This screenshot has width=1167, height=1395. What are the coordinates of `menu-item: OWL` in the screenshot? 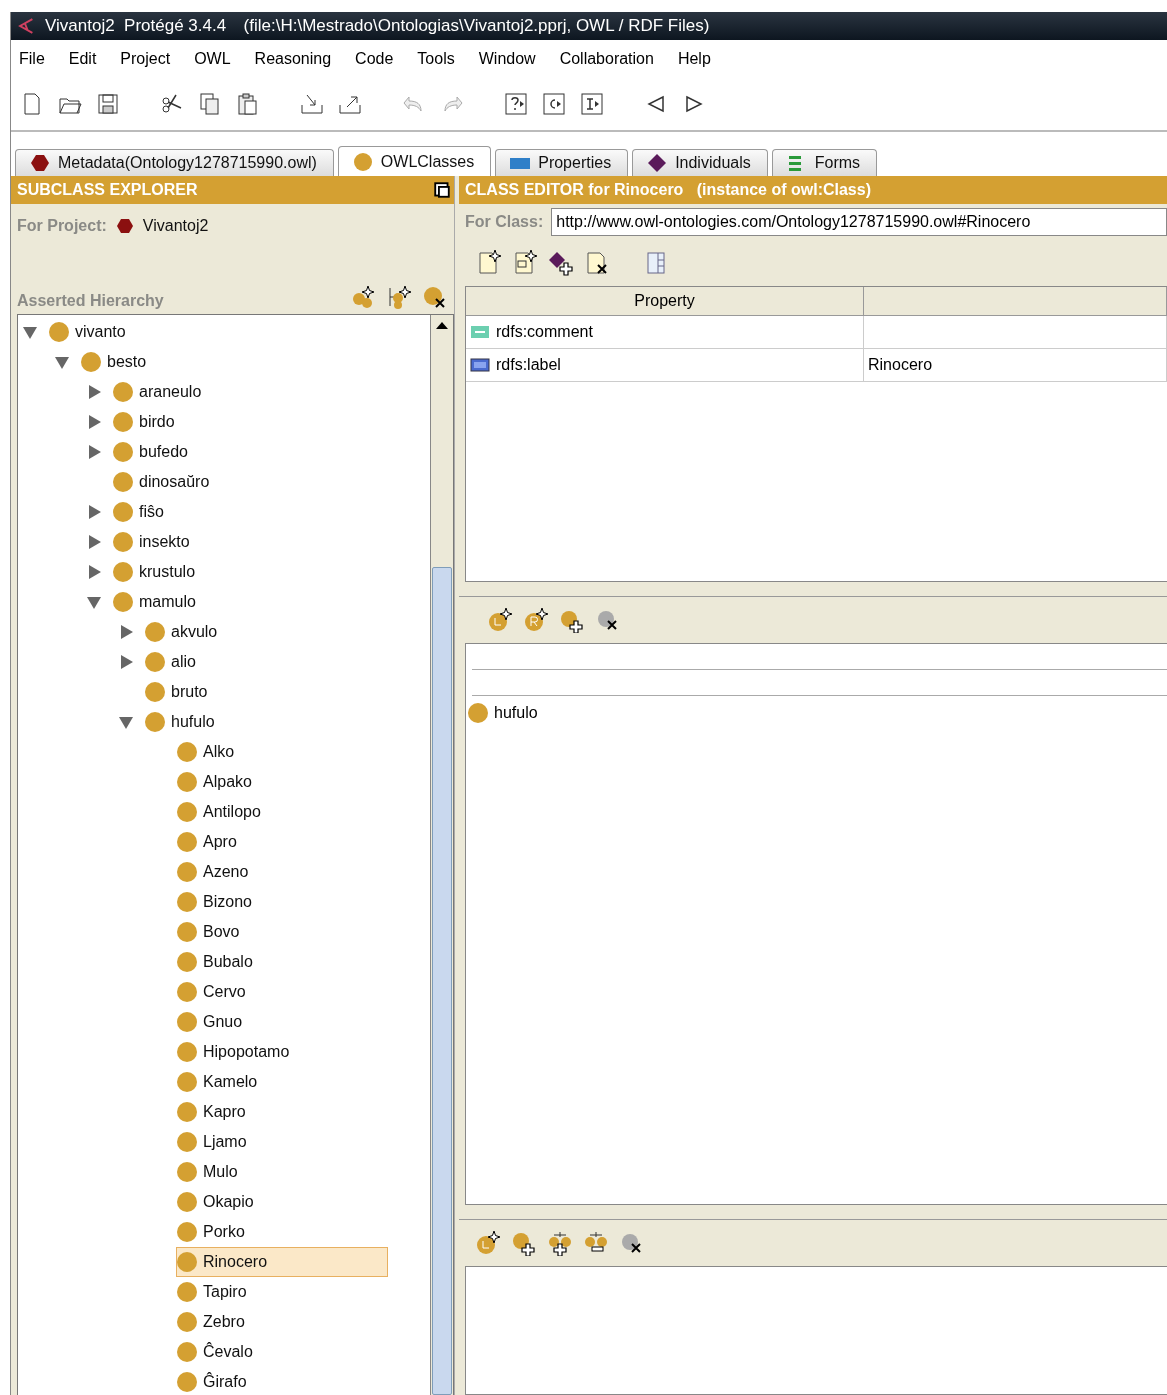 It's located at (219, 59).